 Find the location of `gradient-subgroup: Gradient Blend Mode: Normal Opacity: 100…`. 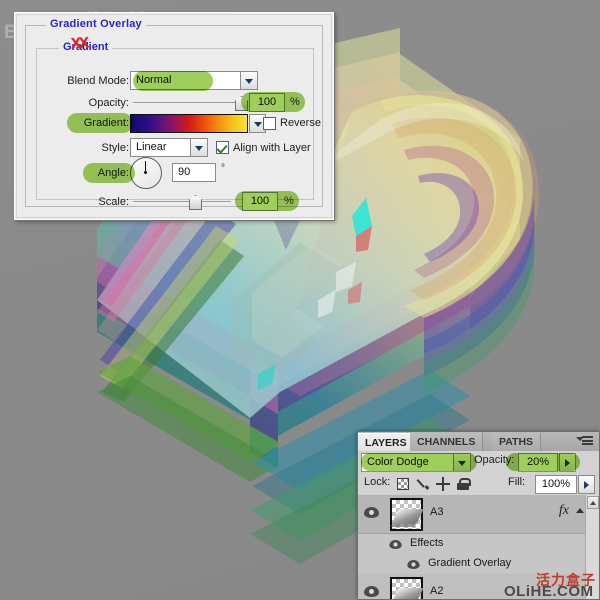

gradient-subgroup: Gradient Blend Mode: Normal Opacity: 100… is located at coordinates (178, 126).